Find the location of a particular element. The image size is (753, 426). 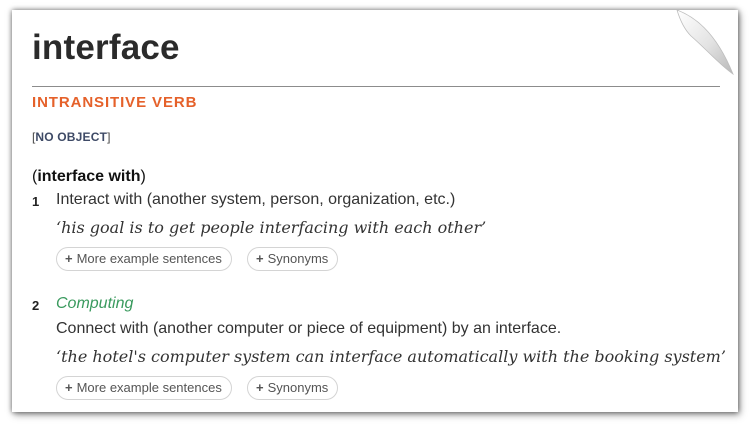

page-curl-icon is located at coordinates (704, 50).